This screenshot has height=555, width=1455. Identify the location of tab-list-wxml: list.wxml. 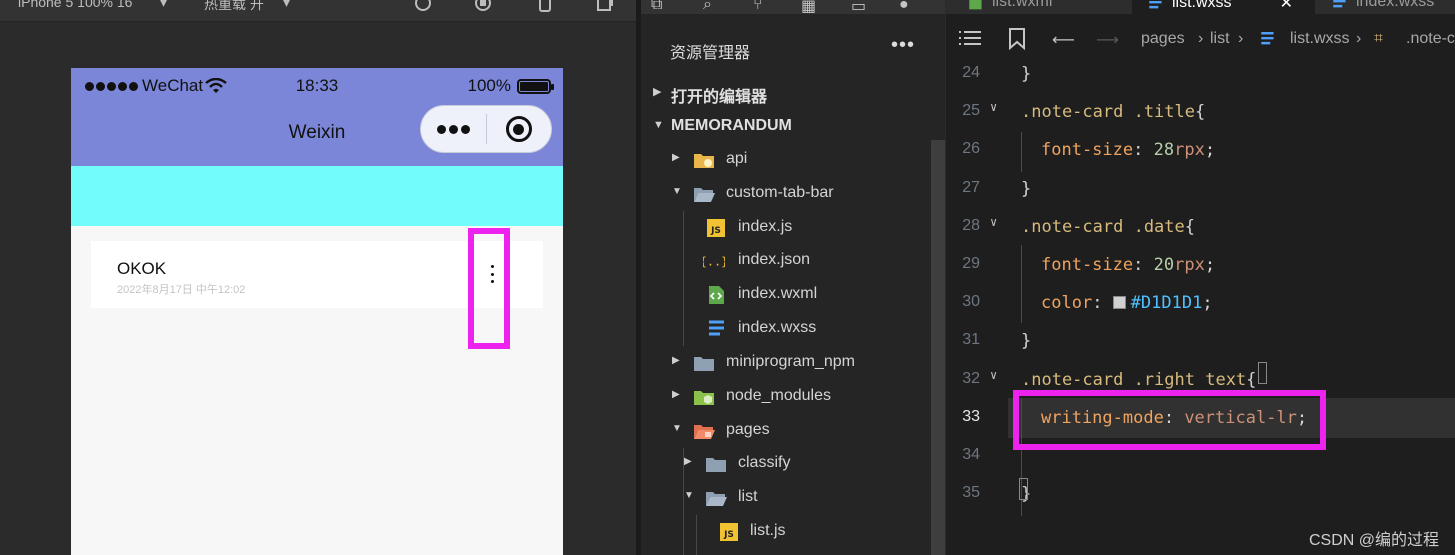
(1038, 7).